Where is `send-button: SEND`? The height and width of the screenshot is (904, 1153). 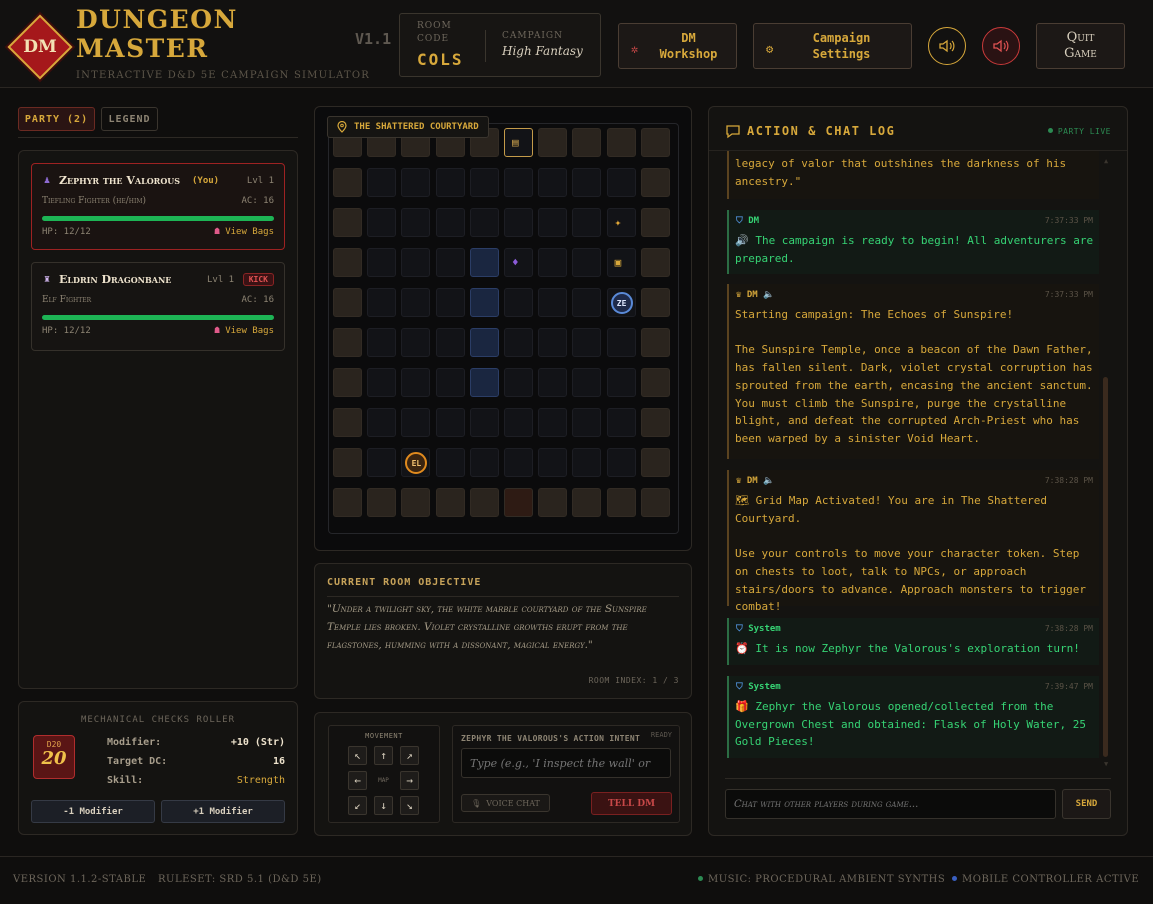
send-button: SEND is located at coordinates (1086, 804).